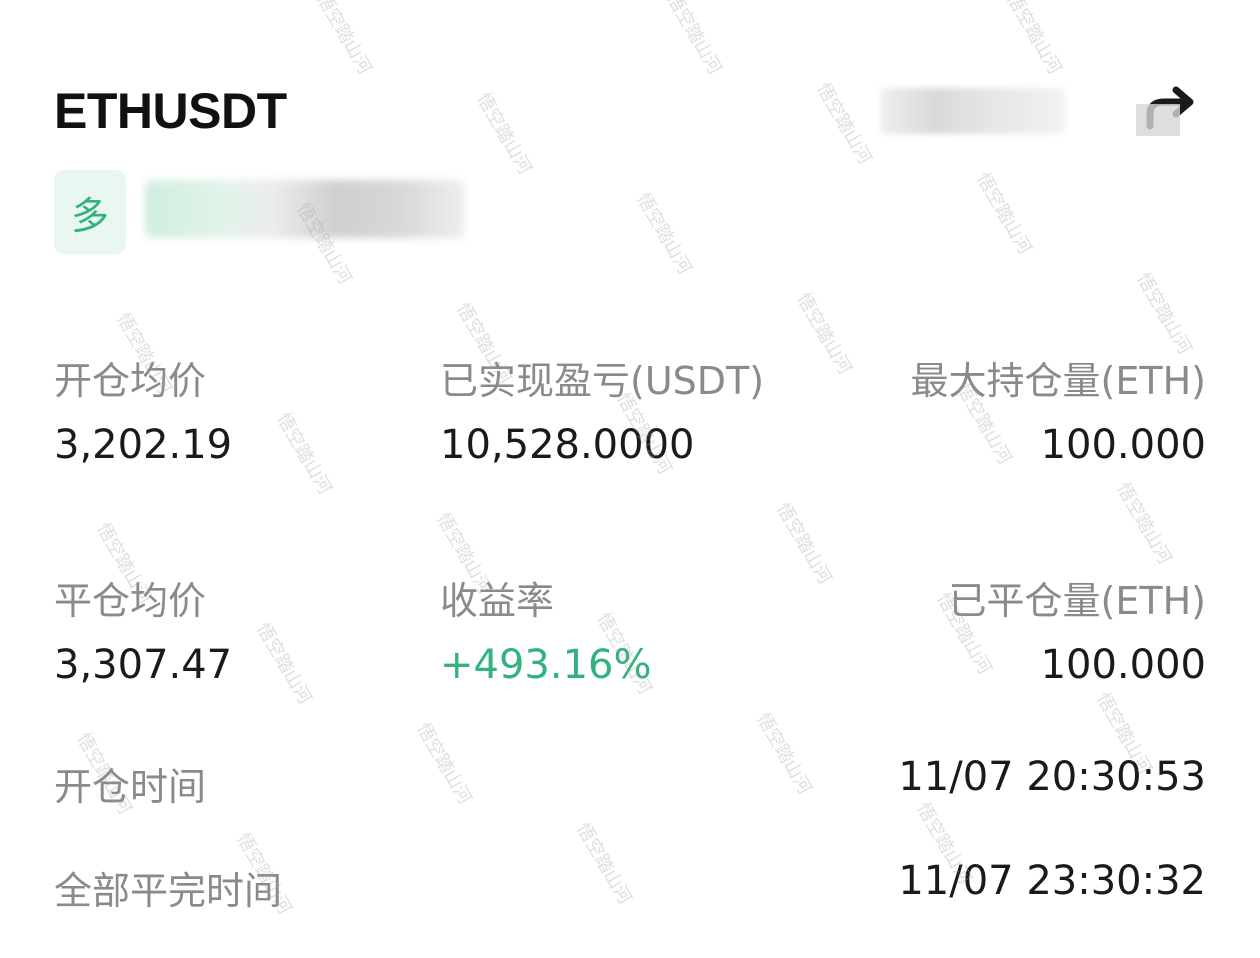  What do you see at coordinates (1052, 881) in the screenshot?
I see `close-time-value: 11/07 23:30:32` at bounding box center [1052, 881].